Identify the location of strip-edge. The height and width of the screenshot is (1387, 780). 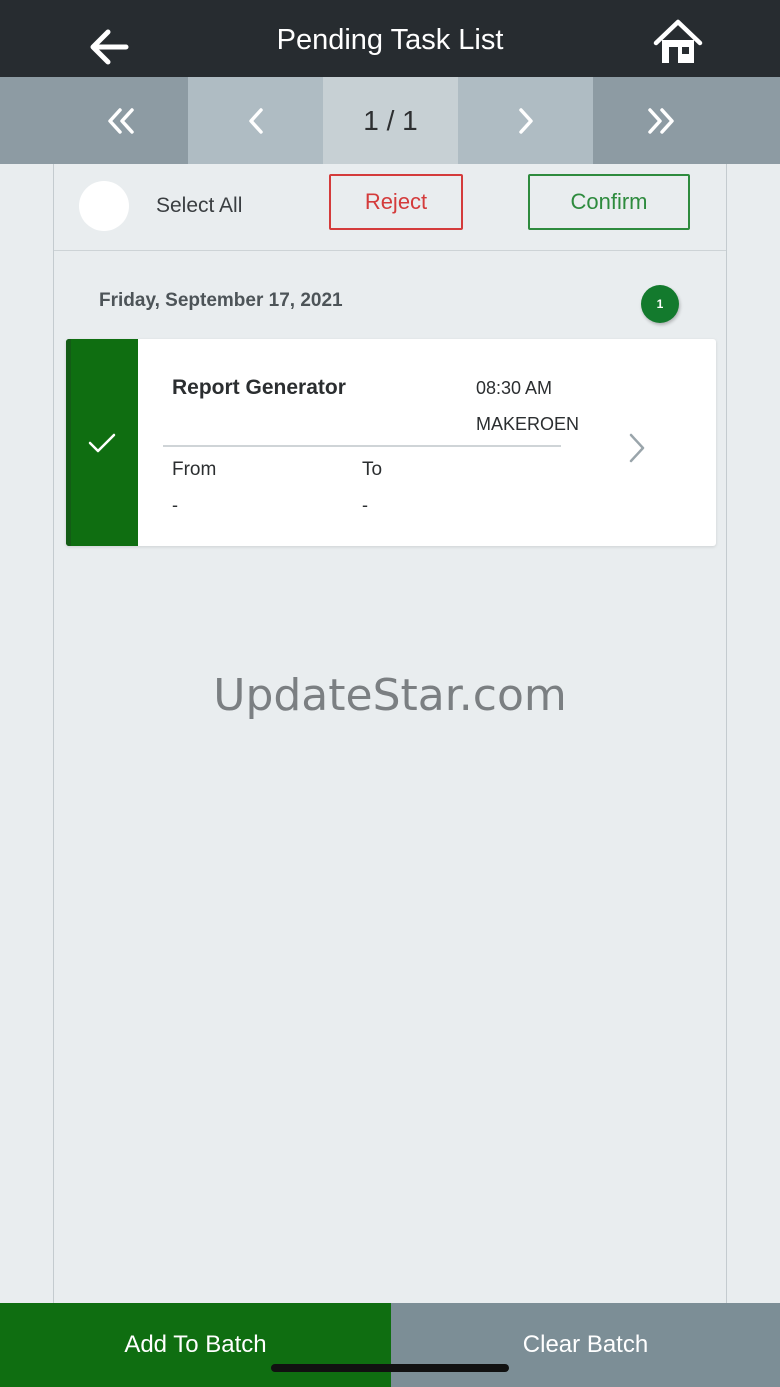
(68, 442).